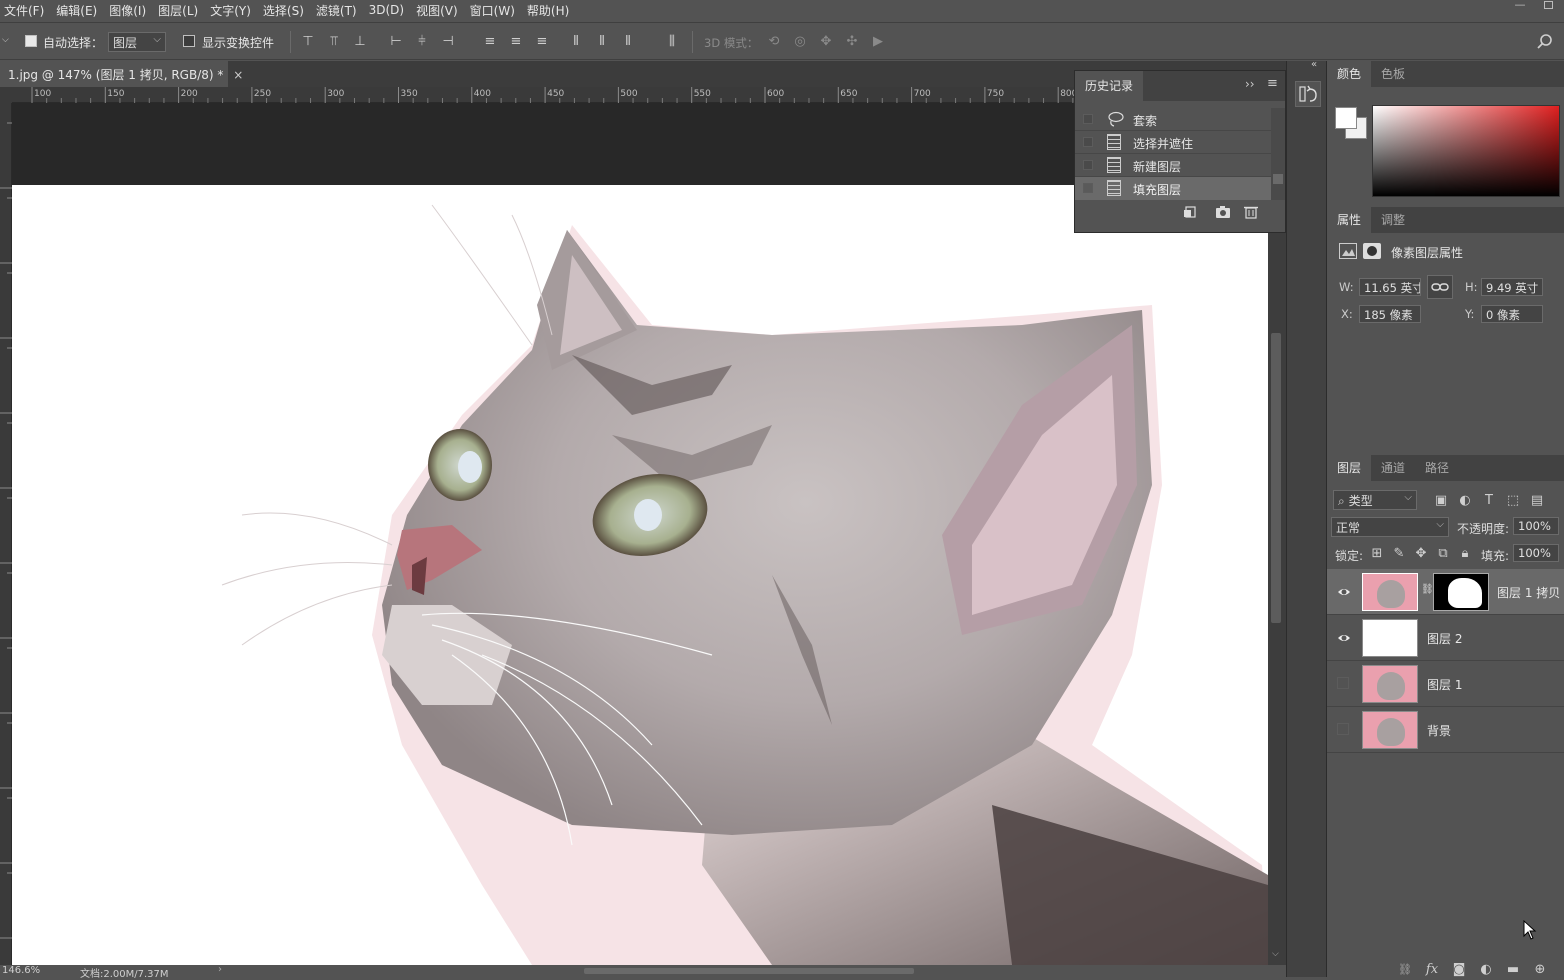 The width and height of the screenshot is (1564, 980). I want to click on collapse-icon: ››, so click(1250, 84).